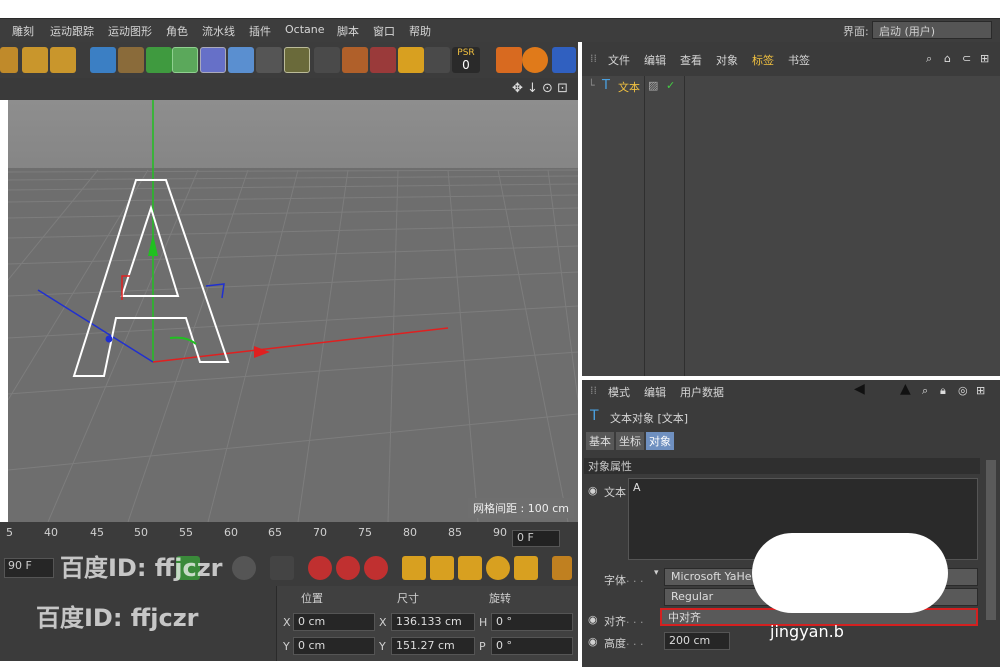  What do you see at coordinates (35, 60) in the screenshot?
I see `render-view-icon` at bounding box center [35, 60].